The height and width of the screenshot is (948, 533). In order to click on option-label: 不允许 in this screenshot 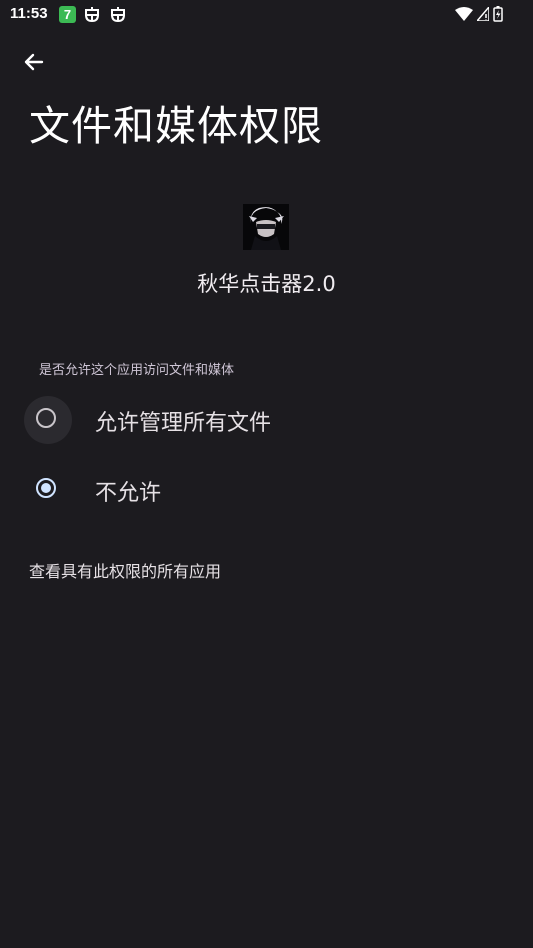, I will do `click(128, 493)`.